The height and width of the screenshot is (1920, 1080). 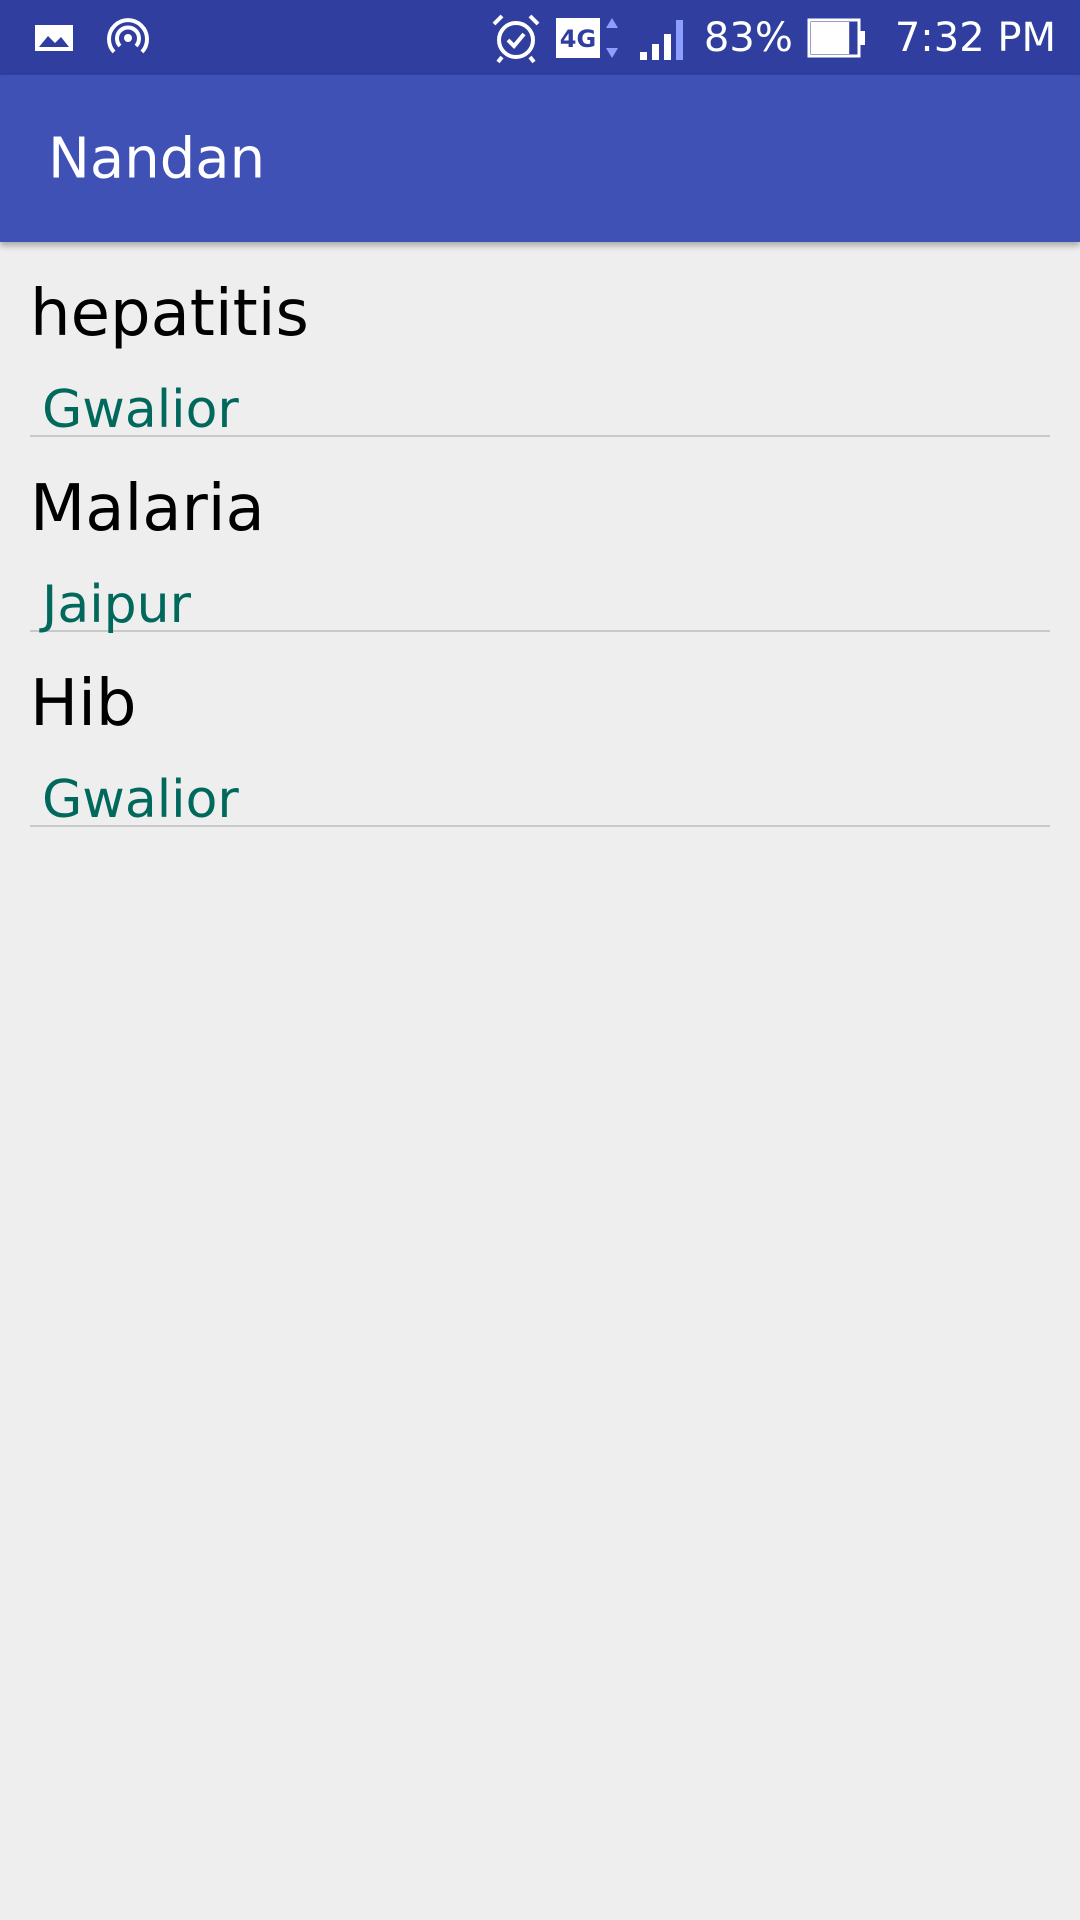 I want to click on list-item: hepatitis Gwalior, so click(x=540, y=339).